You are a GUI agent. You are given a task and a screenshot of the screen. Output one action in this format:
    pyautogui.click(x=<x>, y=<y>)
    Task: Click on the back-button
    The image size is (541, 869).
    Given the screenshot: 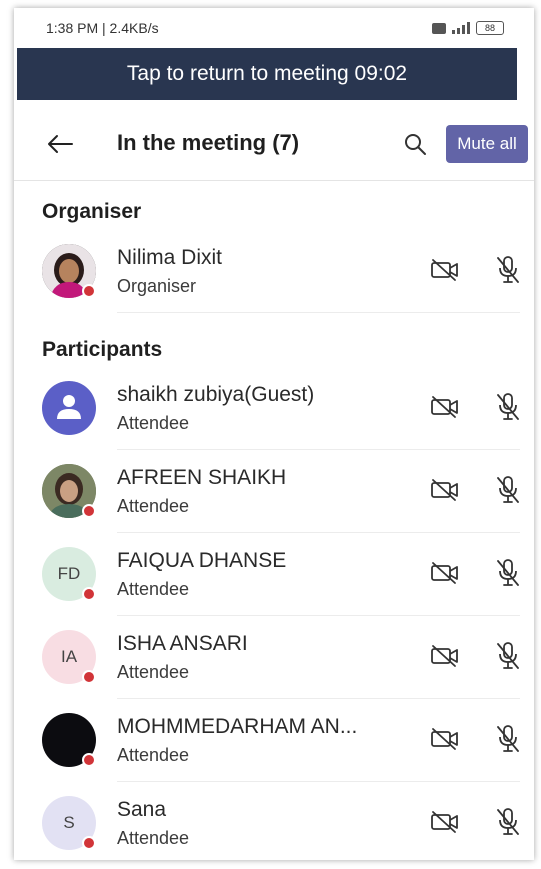 What is the action you would take?
    pyautogui.click(x=60, y=144)
    